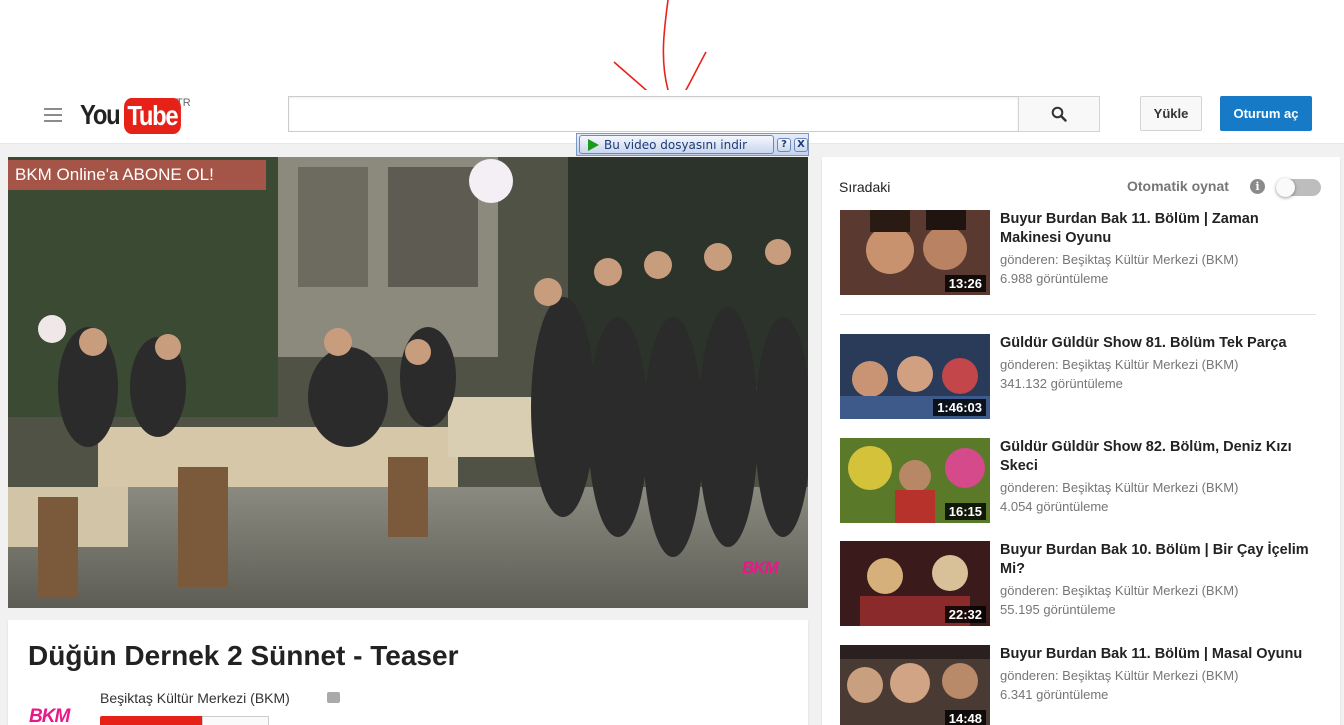 The width and height of the screenshot is (1344, 725). What do you see at coordinates (1298, 187) in the screenshot?
I see `autoplay-toggle` at bounding box center [1298, 187].